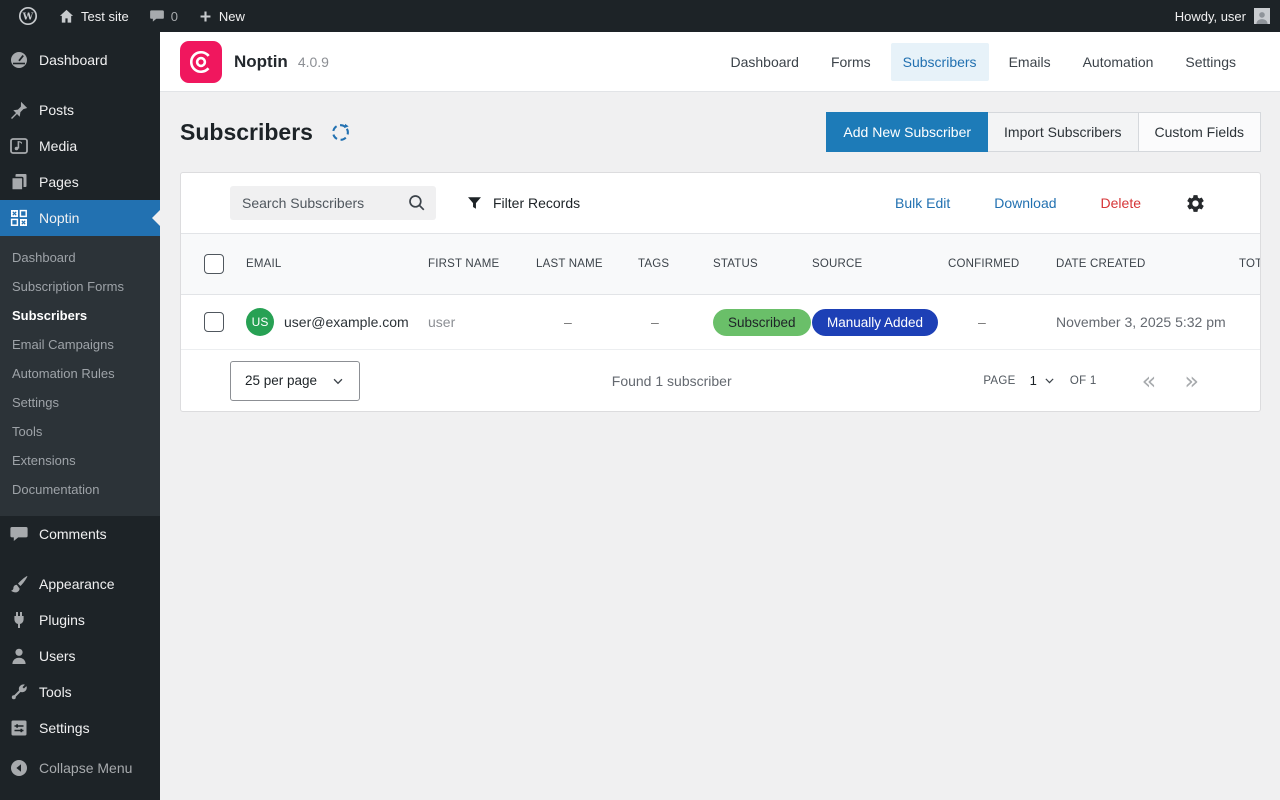 The height and width of the screenshot is (800, 1280). I want to click on search-input, so click(333, 203).